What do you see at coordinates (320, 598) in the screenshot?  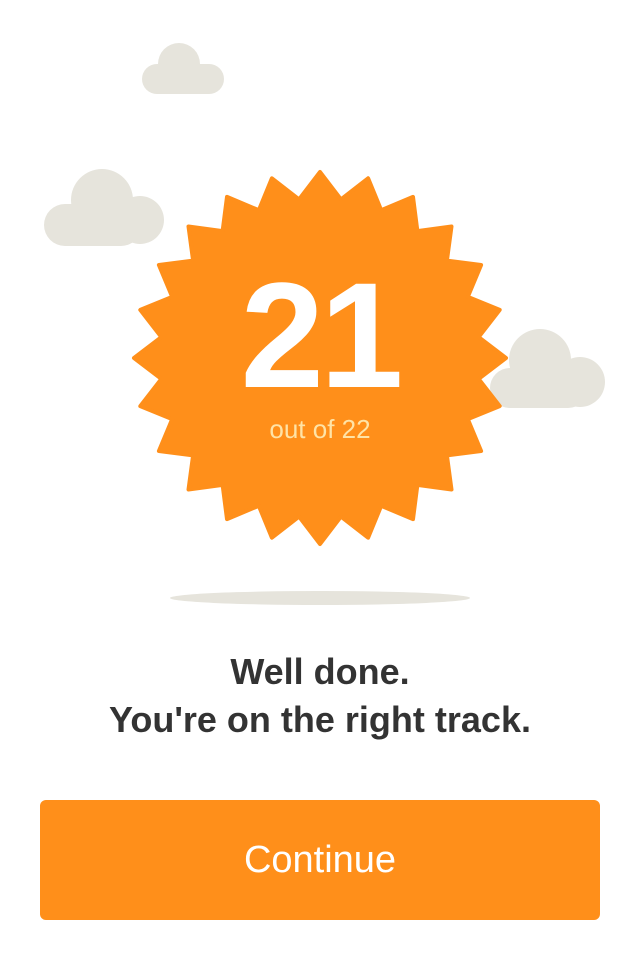 I see `badge-shadow` at bounding box center [320, 598].